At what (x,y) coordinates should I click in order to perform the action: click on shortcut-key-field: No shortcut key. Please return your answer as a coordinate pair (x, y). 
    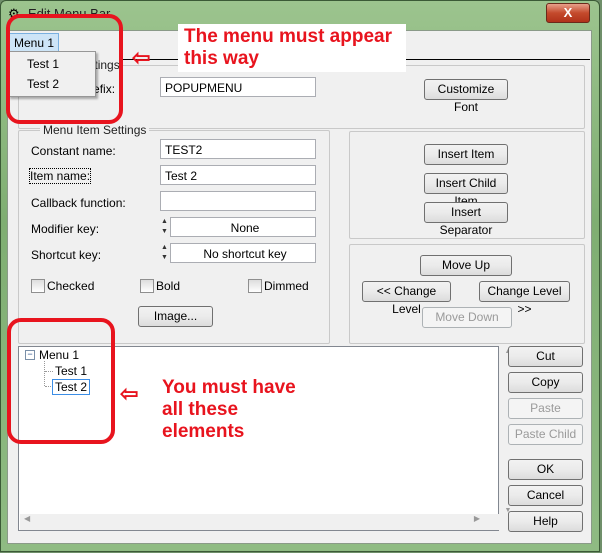
    Looking at the image, I should click on (243, 253).